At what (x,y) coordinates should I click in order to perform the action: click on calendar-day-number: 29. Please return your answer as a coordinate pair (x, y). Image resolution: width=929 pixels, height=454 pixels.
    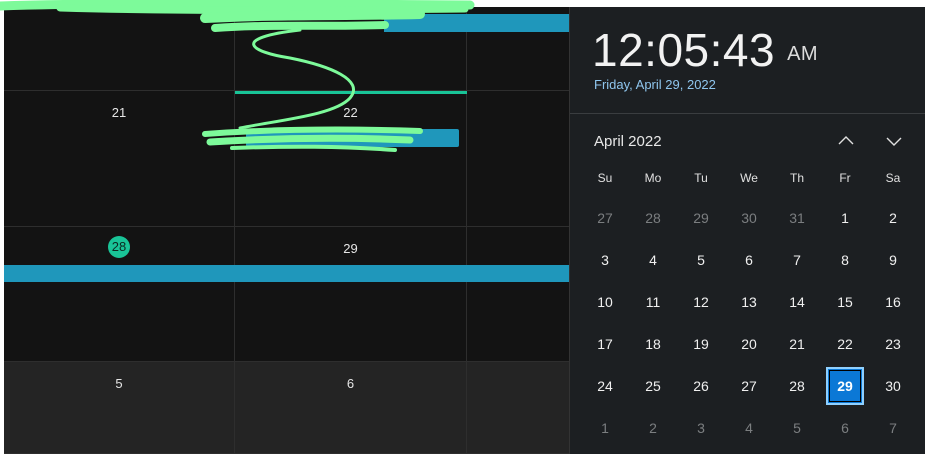
    Looking at the image, I should click on (701, 218).